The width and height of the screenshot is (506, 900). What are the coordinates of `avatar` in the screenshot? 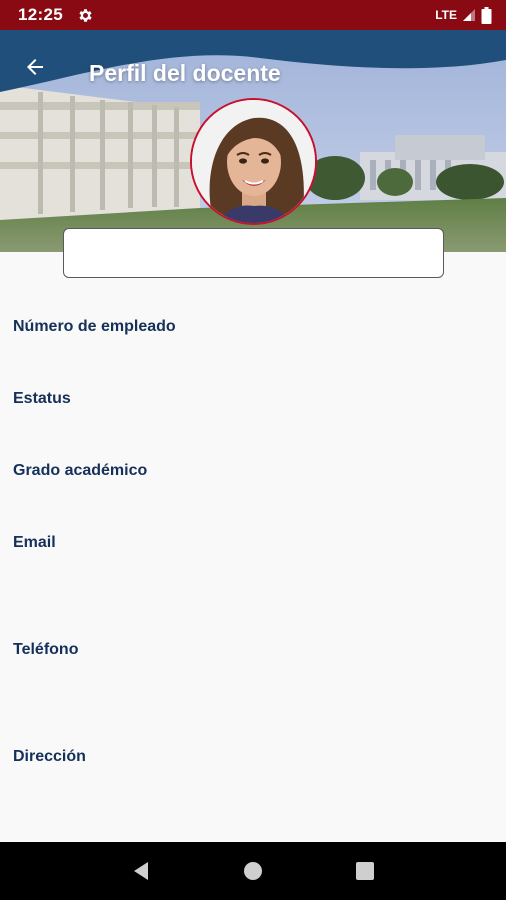 It's located at (253, 161).